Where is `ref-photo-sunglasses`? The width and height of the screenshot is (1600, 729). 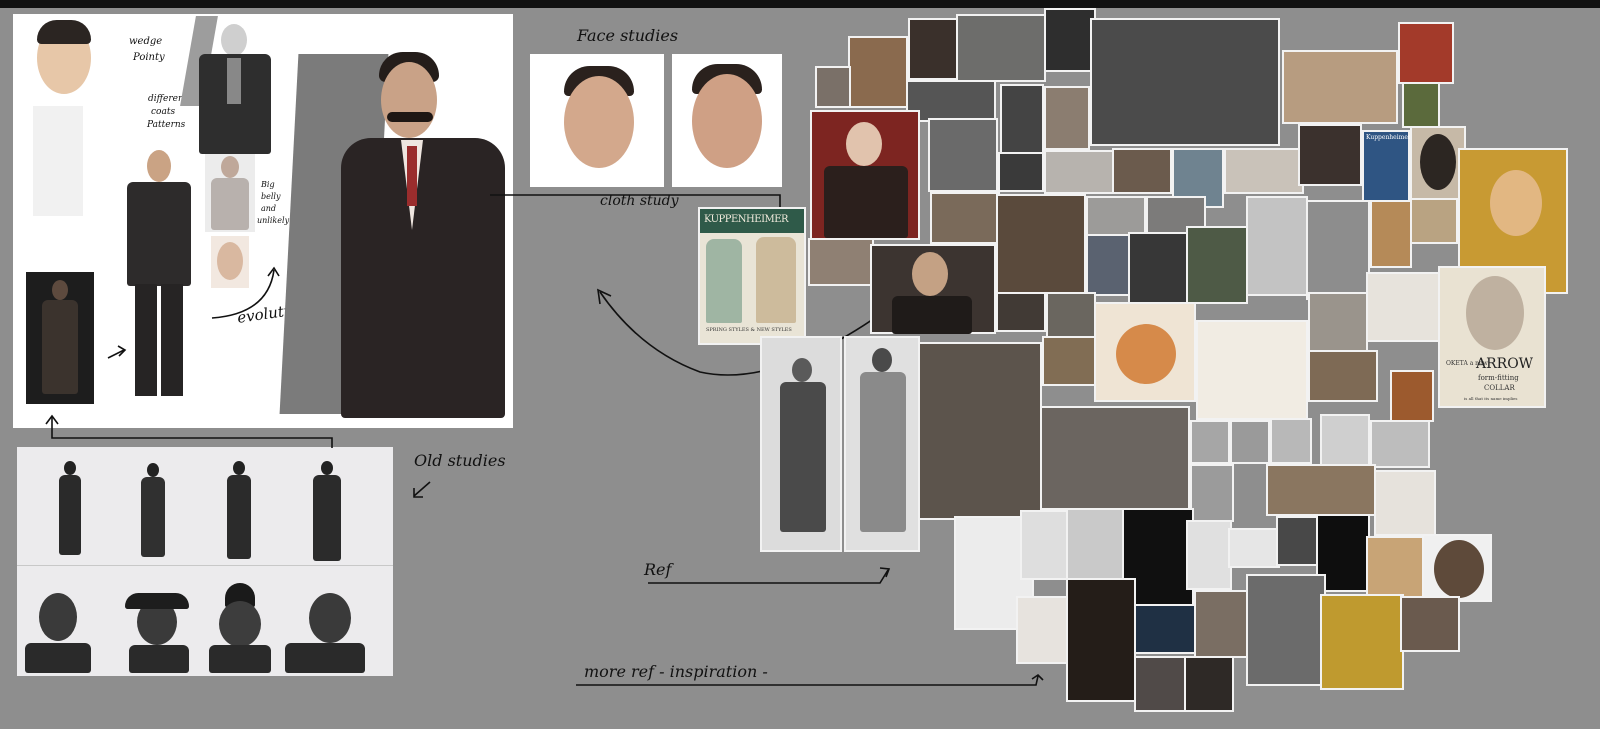 ref-photo-sunglasses is located at coordinates (1044, 630).